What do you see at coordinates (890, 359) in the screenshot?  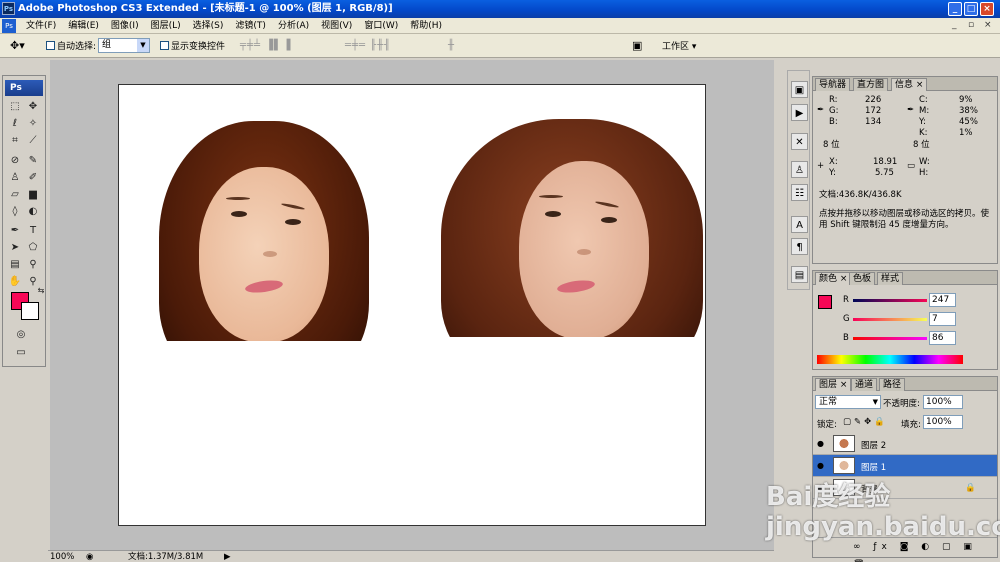 I see `color-ramp` at bounding box center [890, 359].